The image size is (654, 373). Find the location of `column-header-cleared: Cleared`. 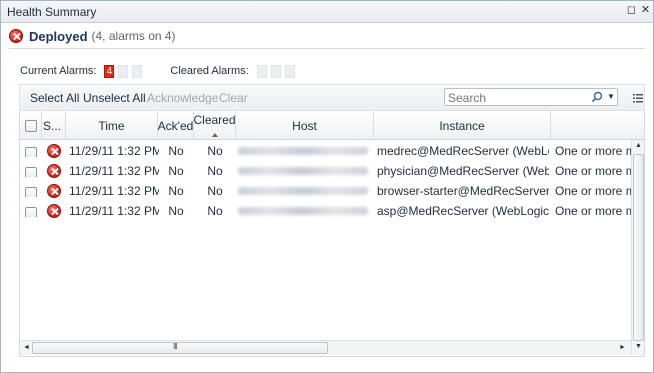

column-header-cleared: Cleared is located at coordinates (214, 125).